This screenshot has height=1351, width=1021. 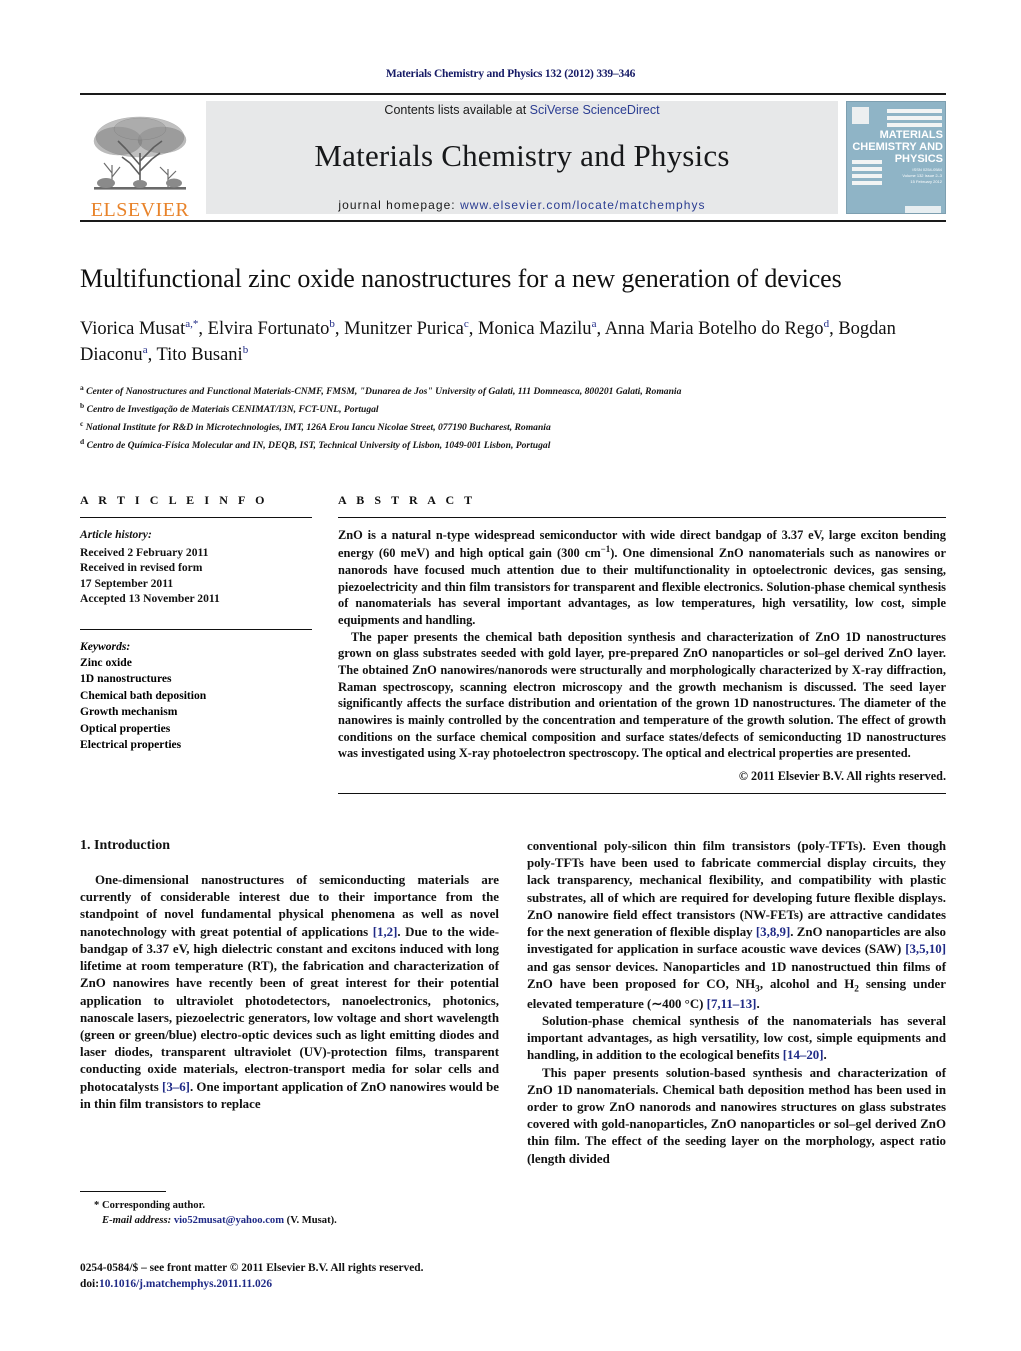 I want to click on article-info-heading: A R T I C L E I N F O, so click(x=174, y=500).